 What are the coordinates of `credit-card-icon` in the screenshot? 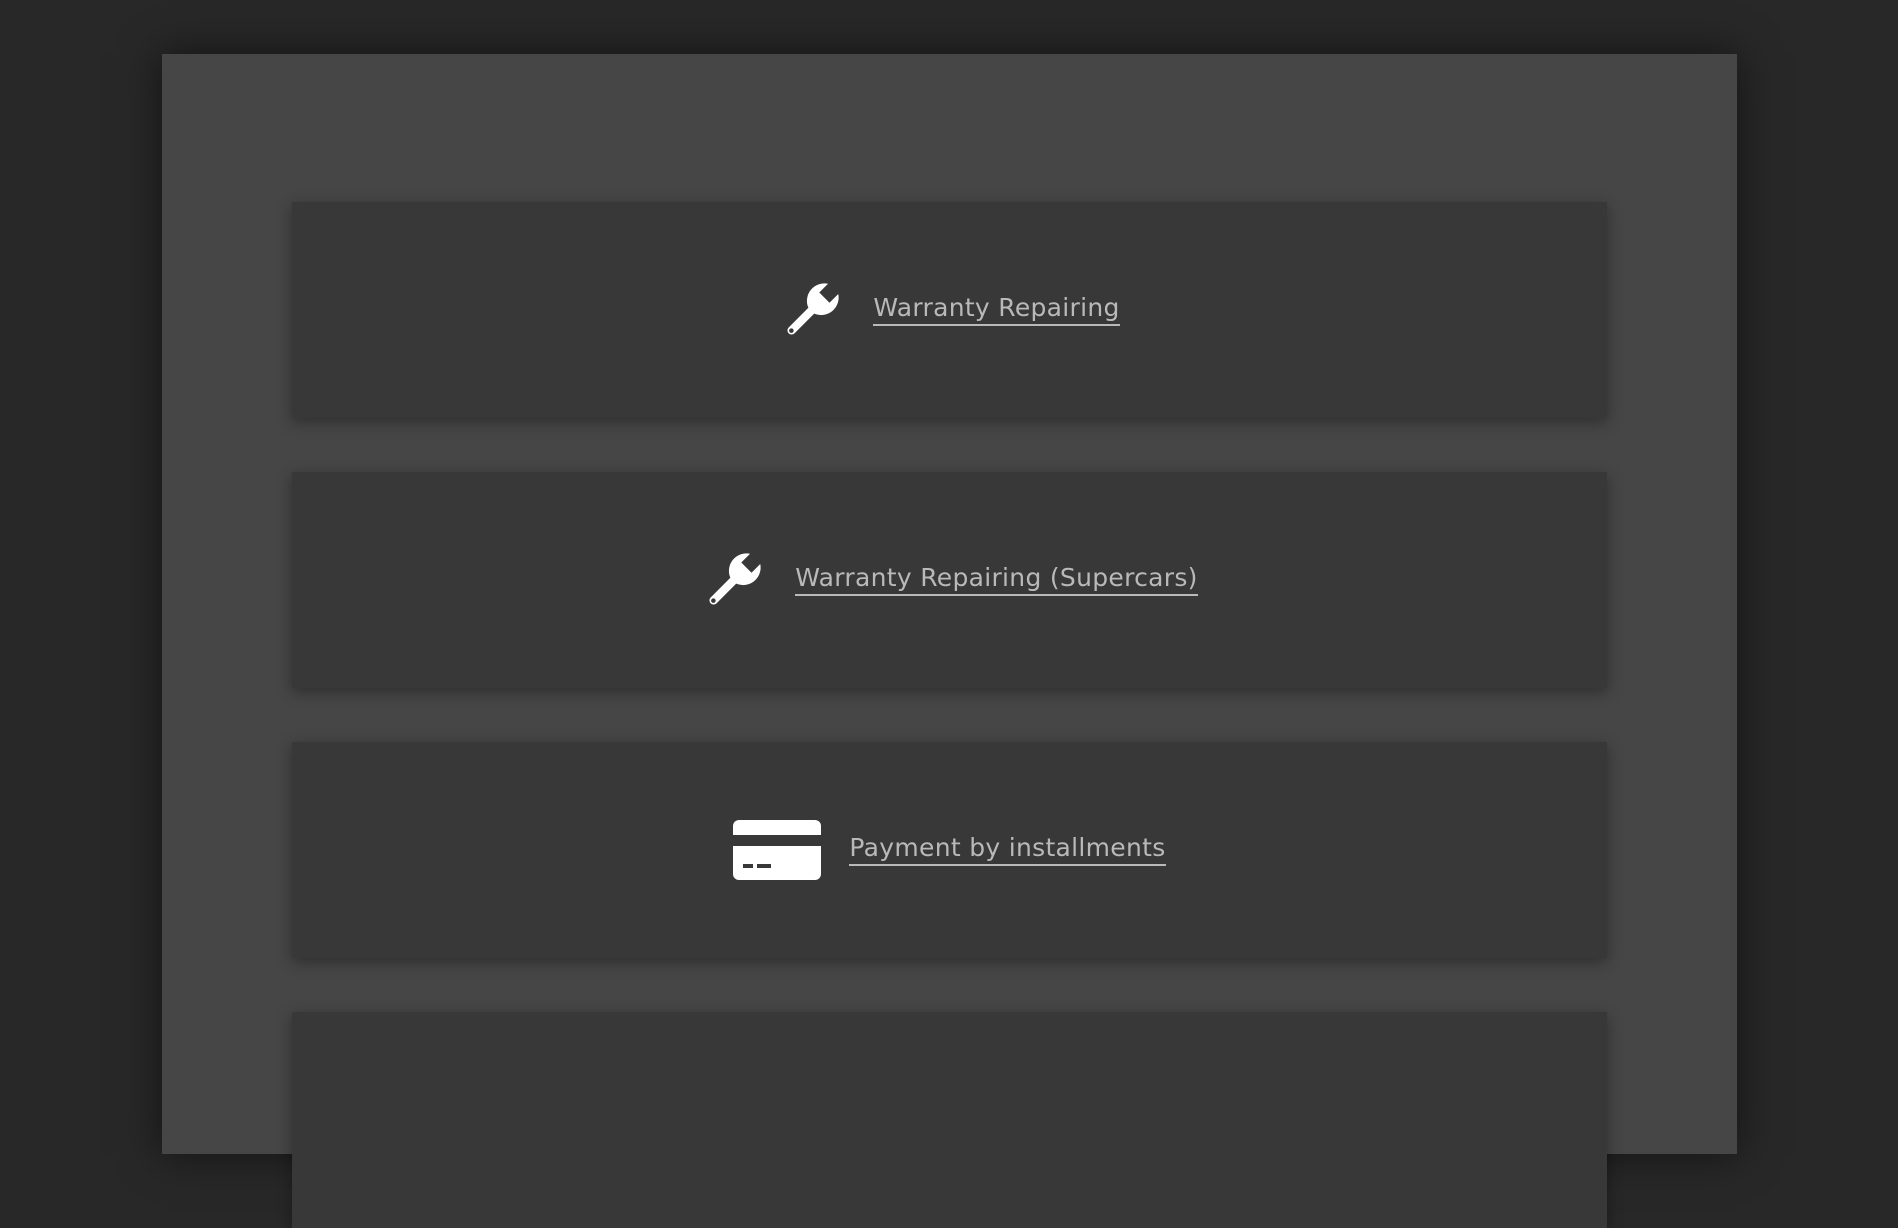 It's located at (777, 850).